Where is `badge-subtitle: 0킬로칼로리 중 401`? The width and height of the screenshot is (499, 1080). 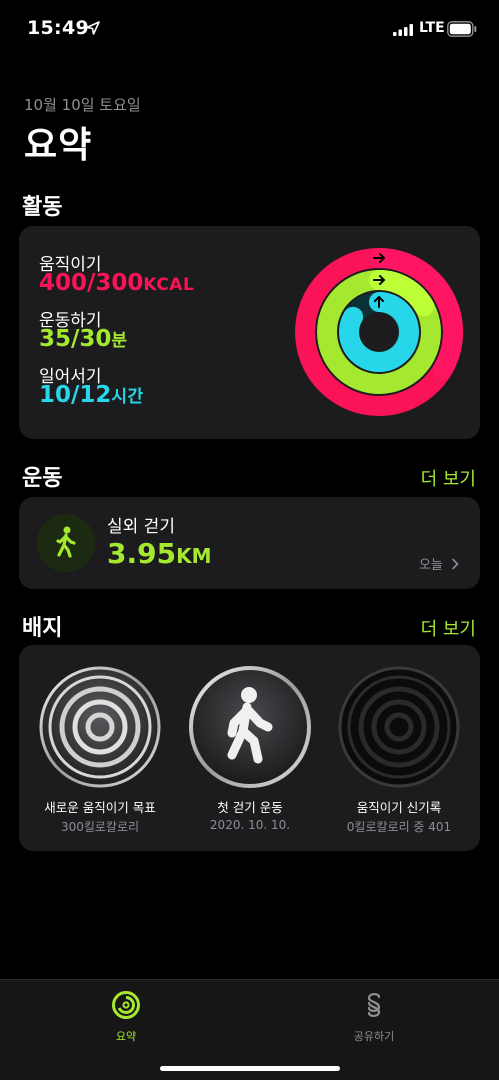
badge-subtitle: 0킬로칼로리 중 401 is located at coordinates (399, 827).